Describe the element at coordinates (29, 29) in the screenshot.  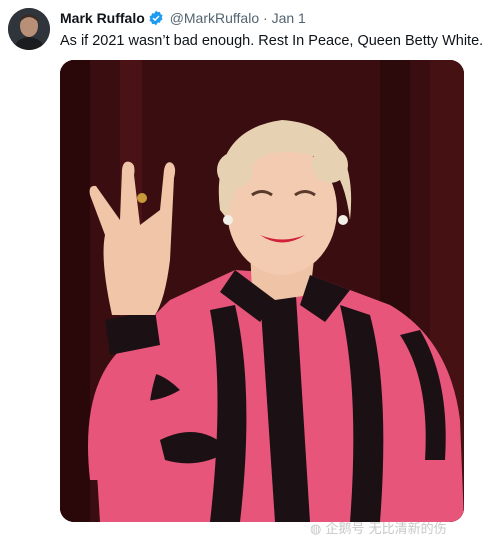
I see `avatar` at that location.